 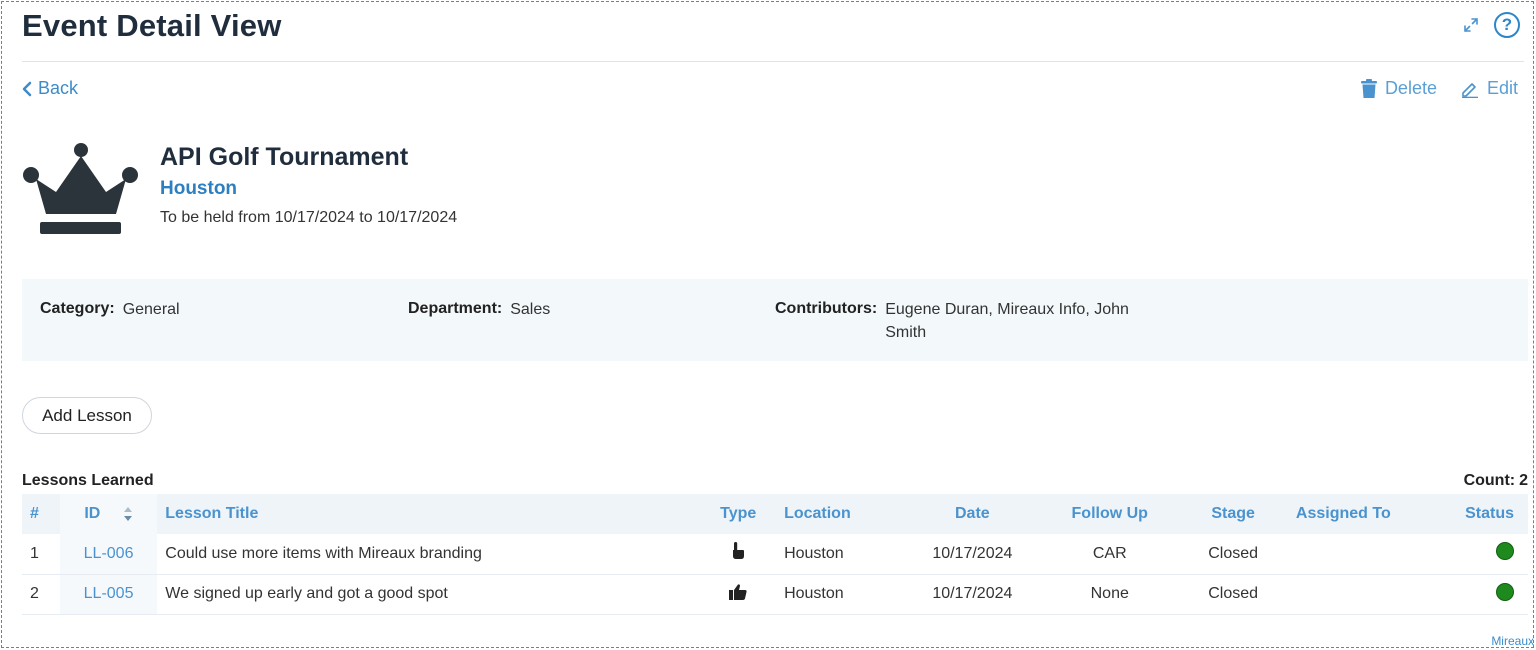 I want to click on add-lesson-button: Add Lesson, so click(x=87, y=415).